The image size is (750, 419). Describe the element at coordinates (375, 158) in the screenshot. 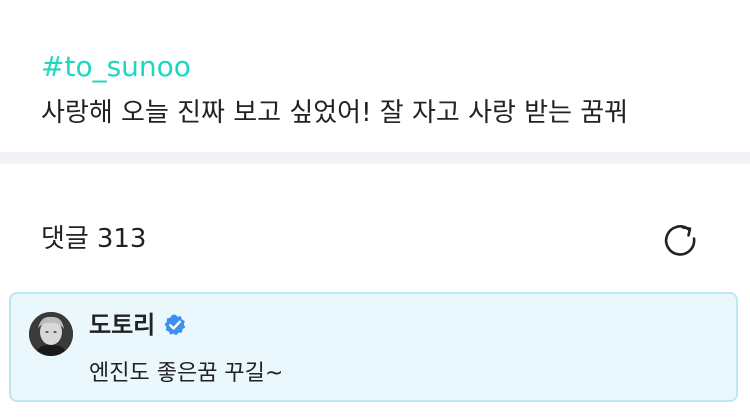

I see `section-divider` at that location.